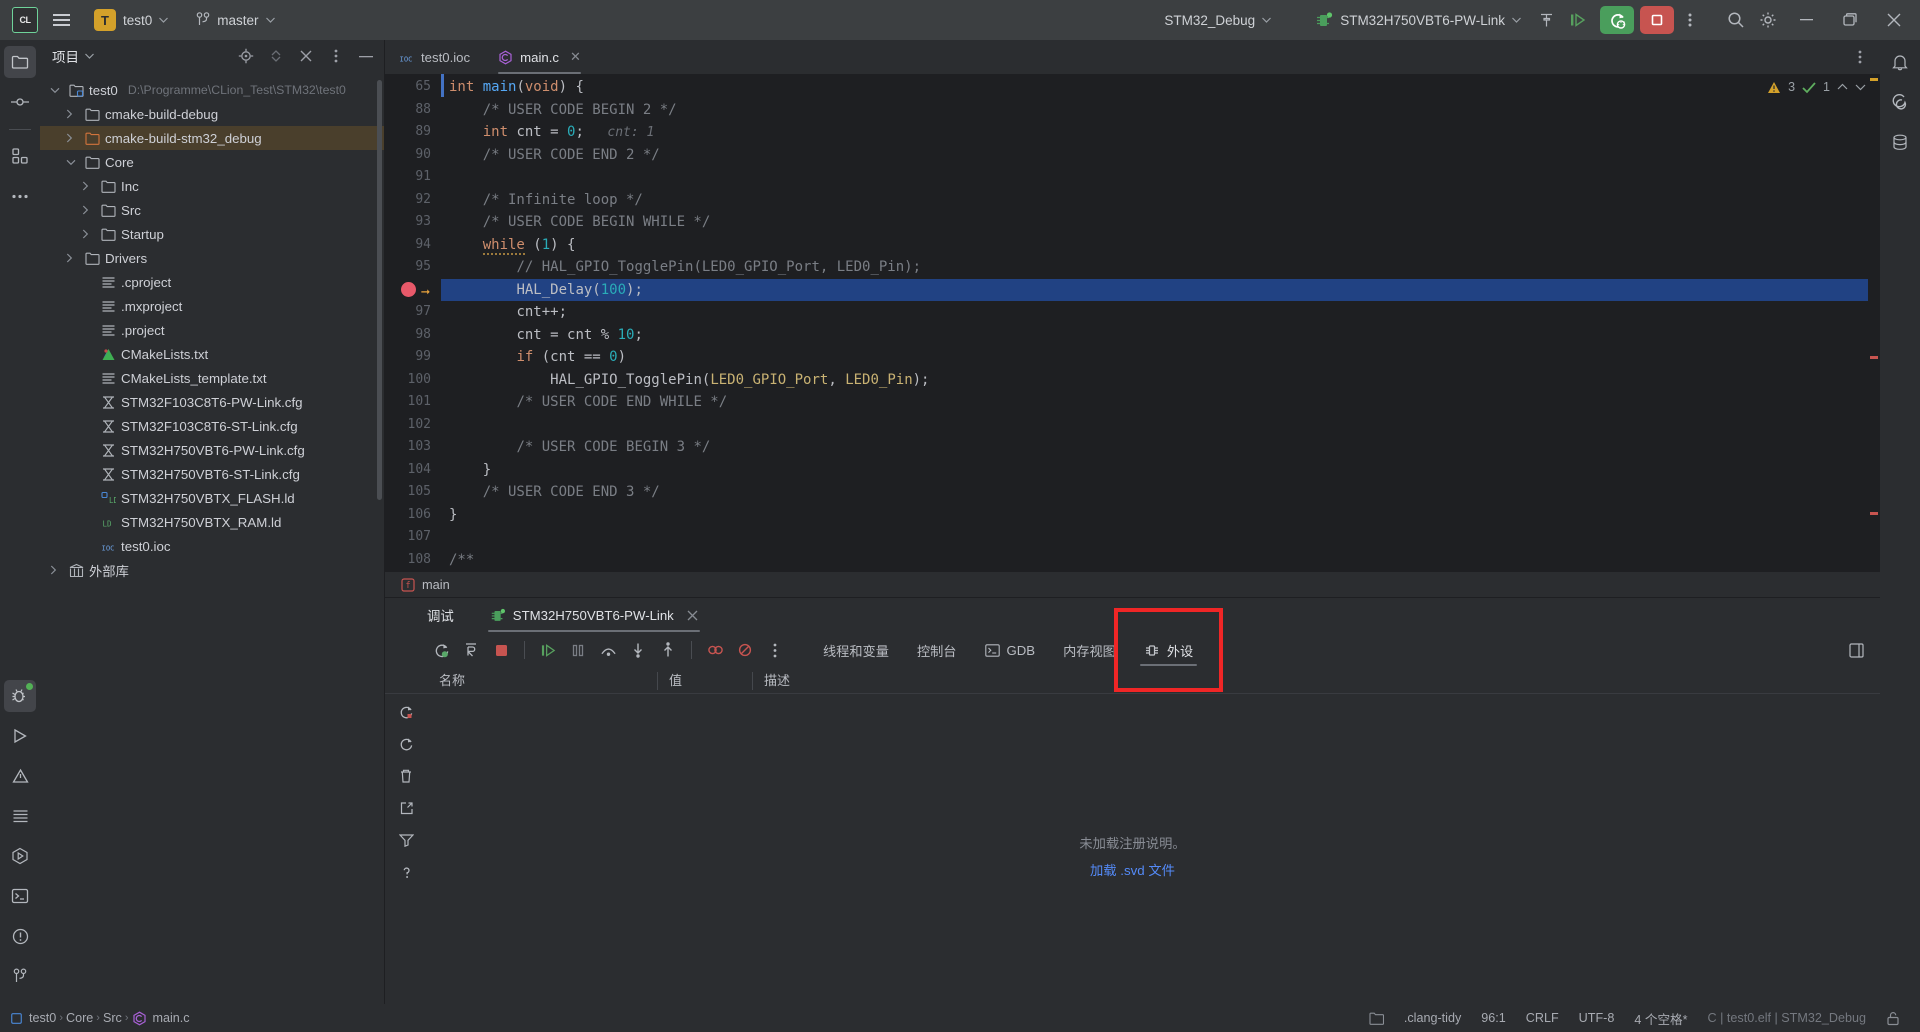  What do you see at coordinates (131, 20) in the screenshot?
I see `project-selector: T test0` at bounding box center [131, 20].